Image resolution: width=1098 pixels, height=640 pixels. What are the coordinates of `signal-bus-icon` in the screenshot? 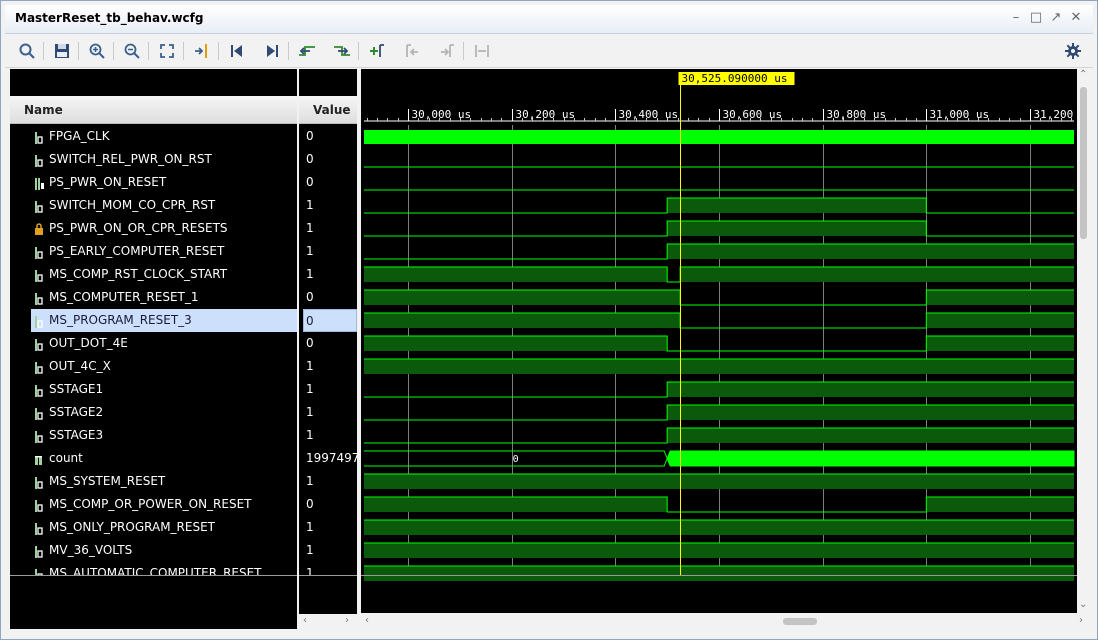 It's located at (39, 461).